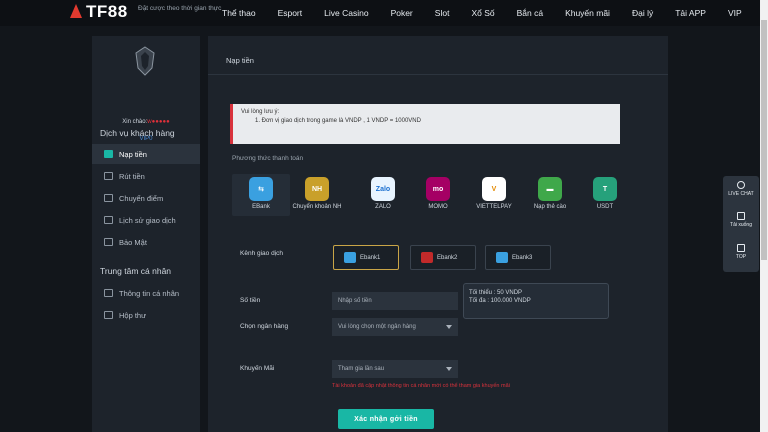 The width and height of the screenshot is (768, 432). What do you see at coordinates (257, 368) in the screenshot?
I see `promo-label: Khuyến Mãi` at bounding box center [257, 368].